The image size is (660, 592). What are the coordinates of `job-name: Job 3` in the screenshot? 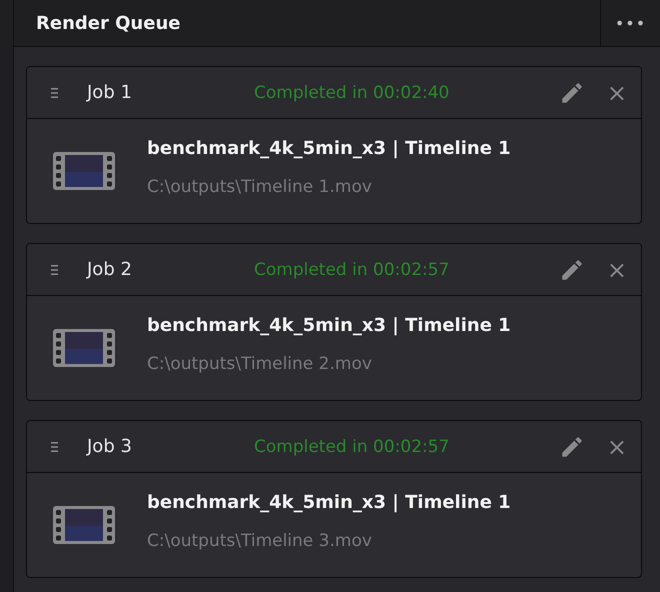 It's located at (110, 446).